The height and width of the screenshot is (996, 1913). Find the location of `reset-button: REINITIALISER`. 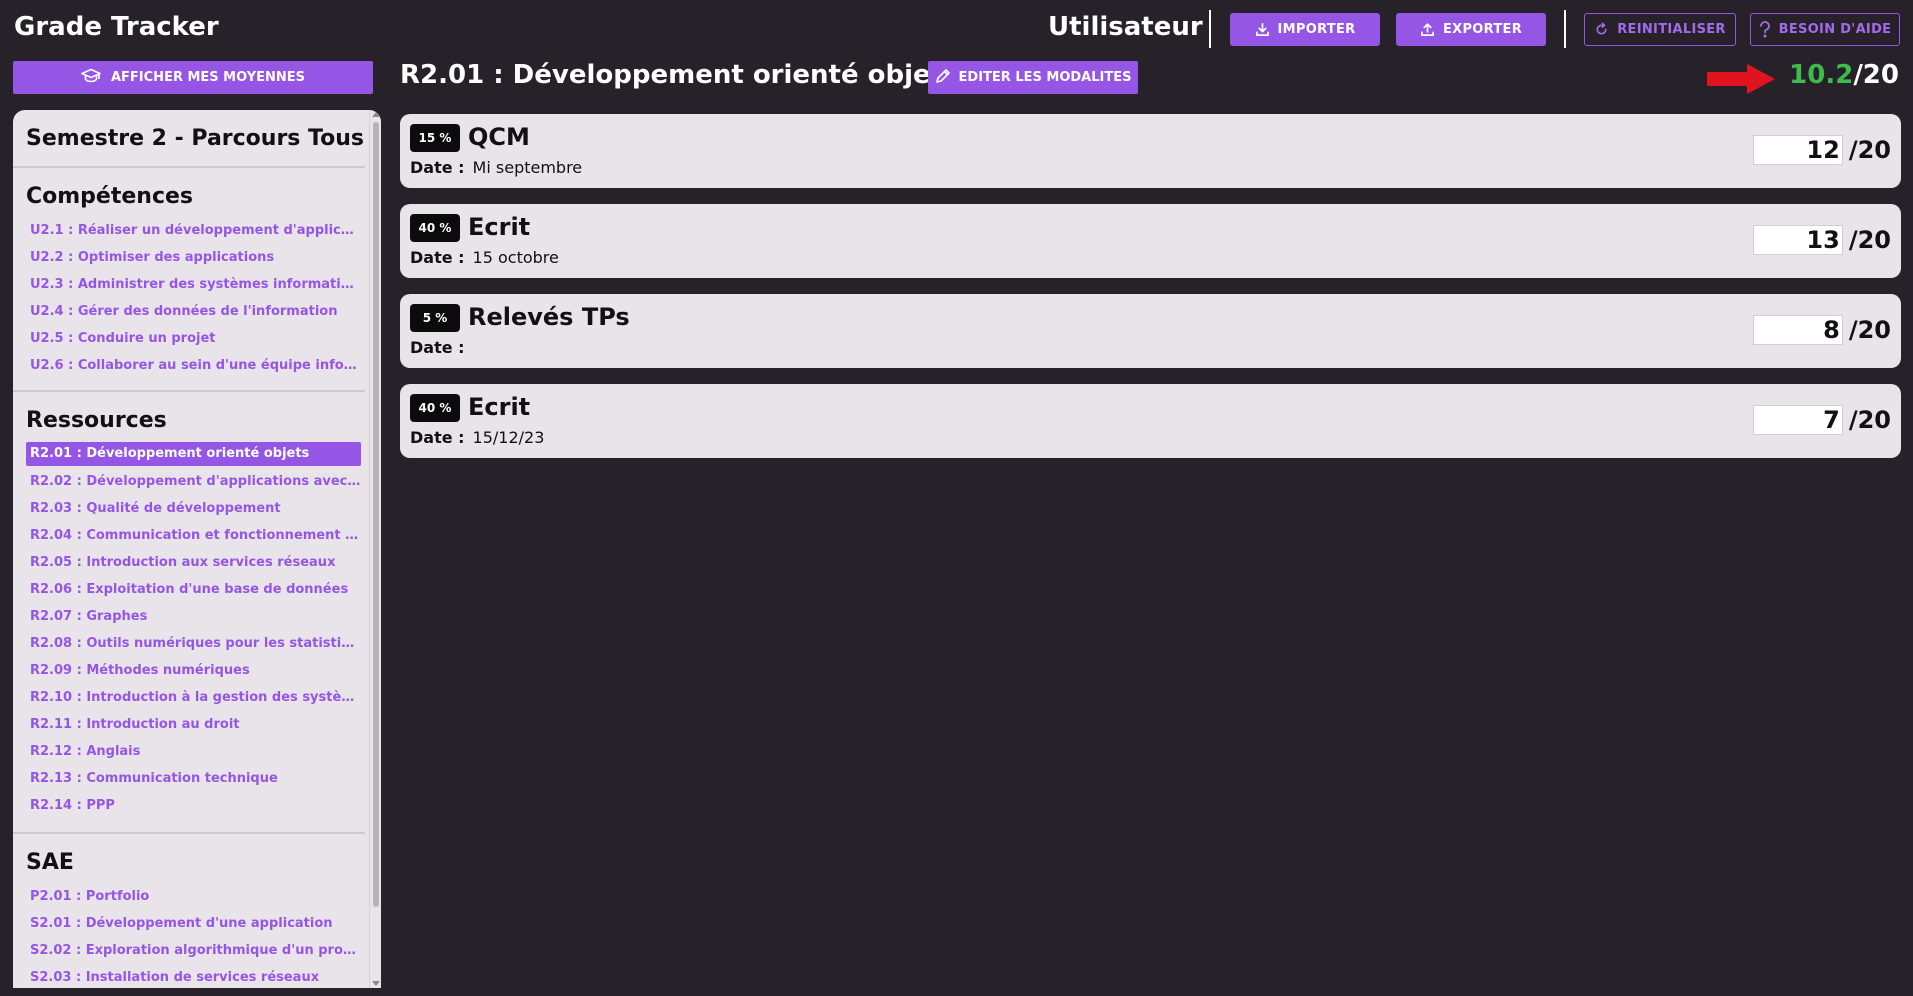

reset-button: REINITIALISER is located at coordinates (1660, 29).